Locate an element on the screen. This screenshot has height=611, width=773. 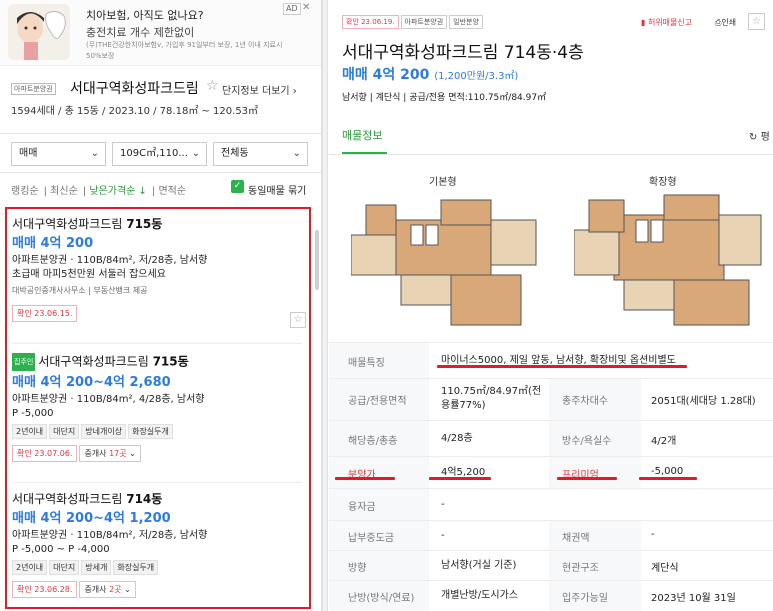
table-row: 분양가 4억5,200 프리미엄 -5,000 is located at coordinates (551, 472).